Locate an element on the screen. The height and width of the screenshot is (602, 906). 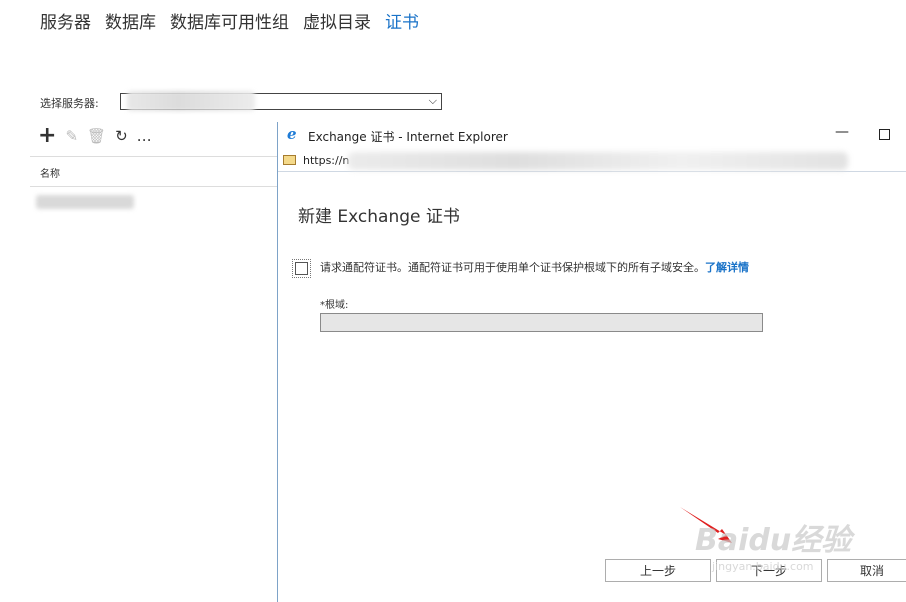
dialog-title: 新建 Exchange 证书 is located at coordinates (379, 217).